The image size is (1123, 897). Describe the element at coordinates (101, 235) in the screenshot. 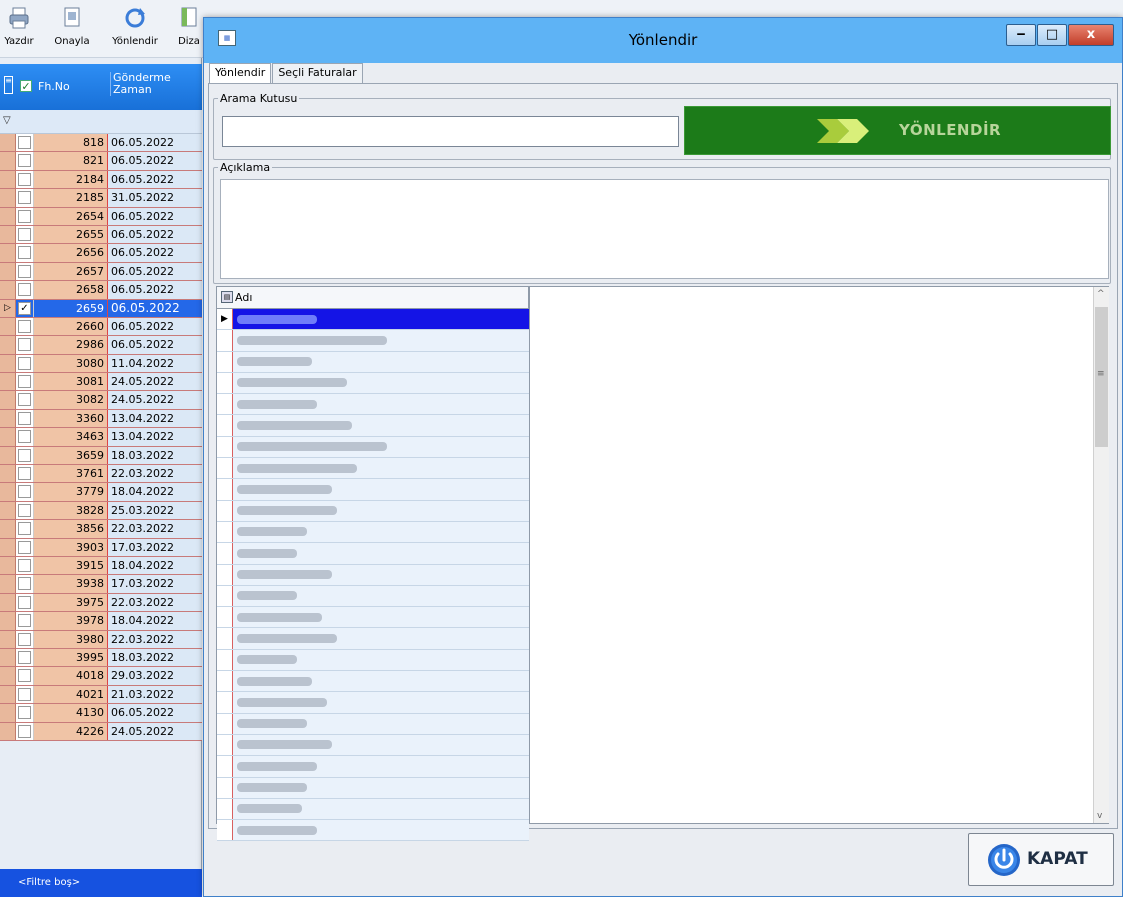

I see `table-row: 2655 06.05.2022` at that location.